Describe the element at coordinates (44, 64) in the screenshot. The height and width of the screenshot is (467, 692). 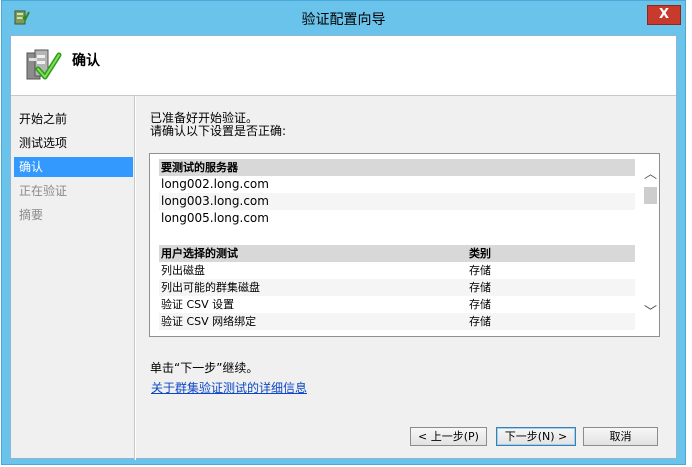
I see `checklist-check-icon` at that location.